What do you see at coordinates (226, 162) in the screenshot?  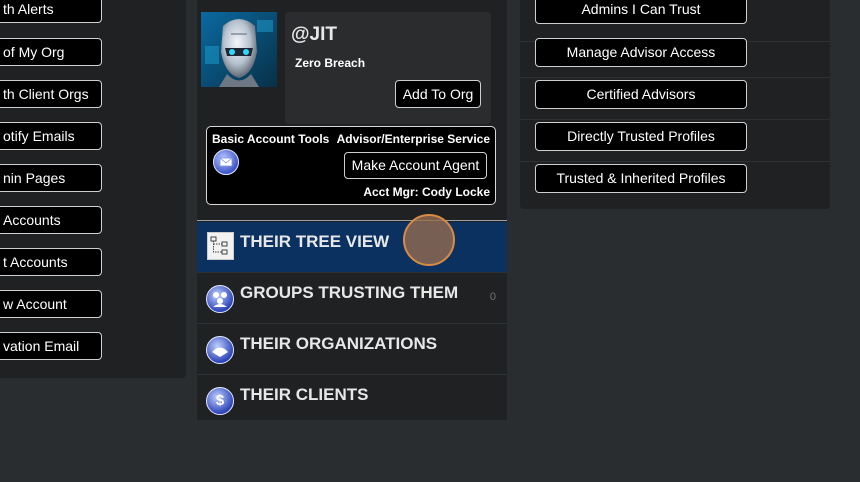 I see `mail-icon` at bounding box center [226, 162].